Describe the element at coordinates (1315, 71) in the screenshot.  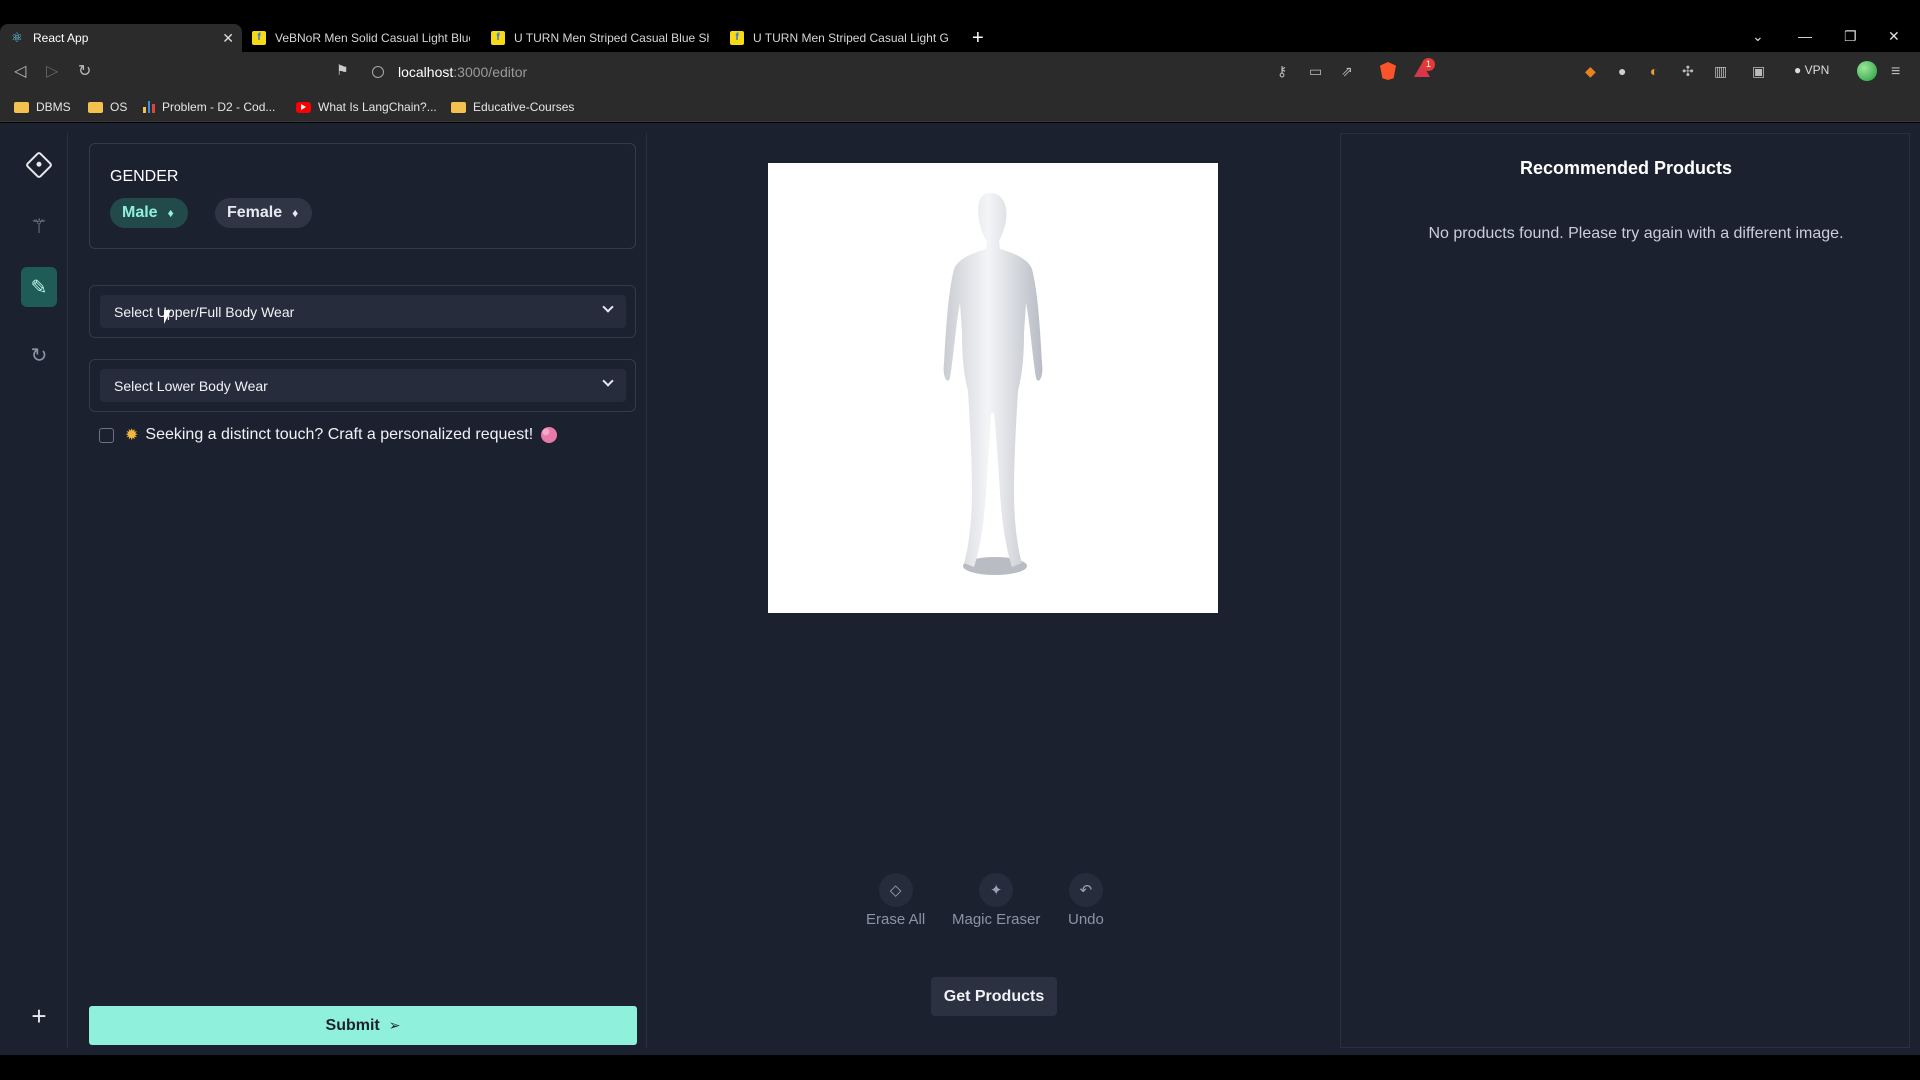
I see `cast-icon: ▭` at that location.